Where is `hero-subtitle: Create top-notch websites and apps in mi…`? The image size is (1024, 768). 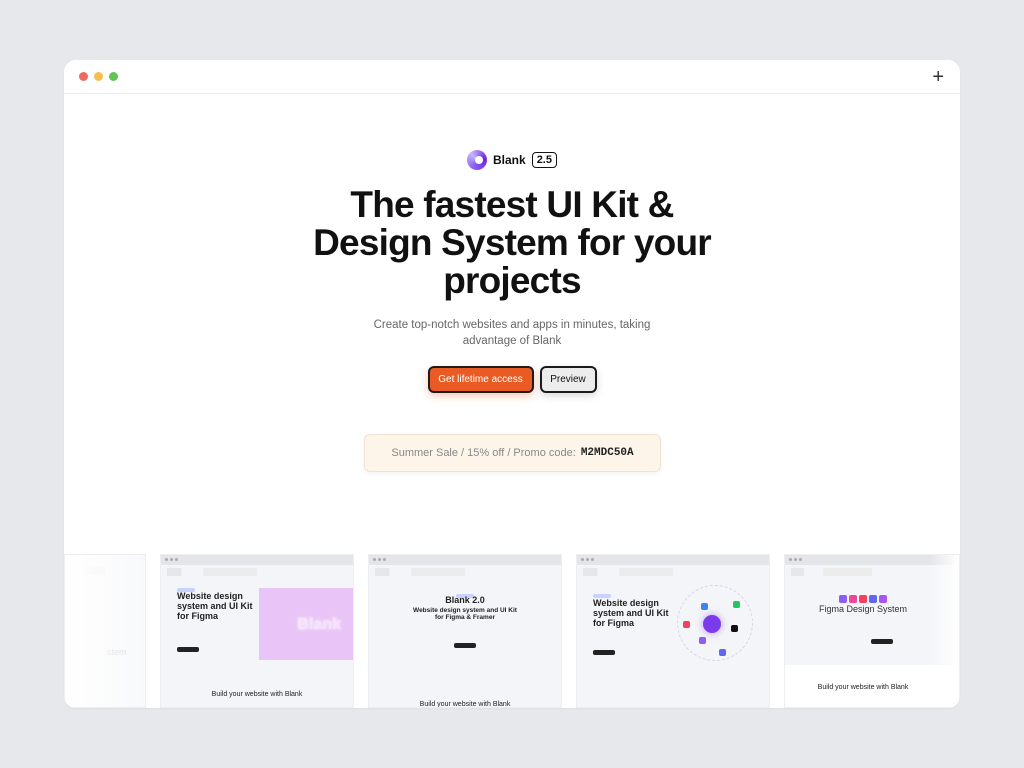
hero-subtitle: Create top-notch websites and apps in mi… is located at coordinates (512, 333).